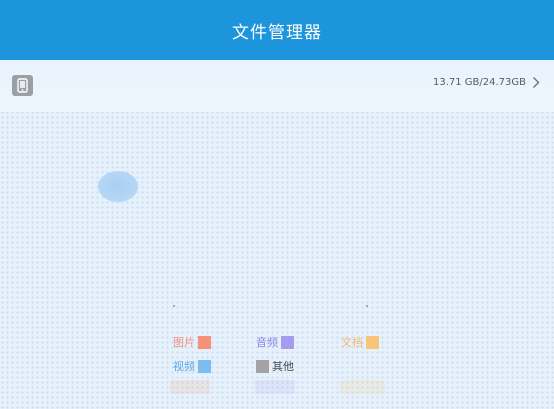 The width and height of the screenshot is (554, 409). I want to click on legend-item-audio: 音频, so click(275, 342).